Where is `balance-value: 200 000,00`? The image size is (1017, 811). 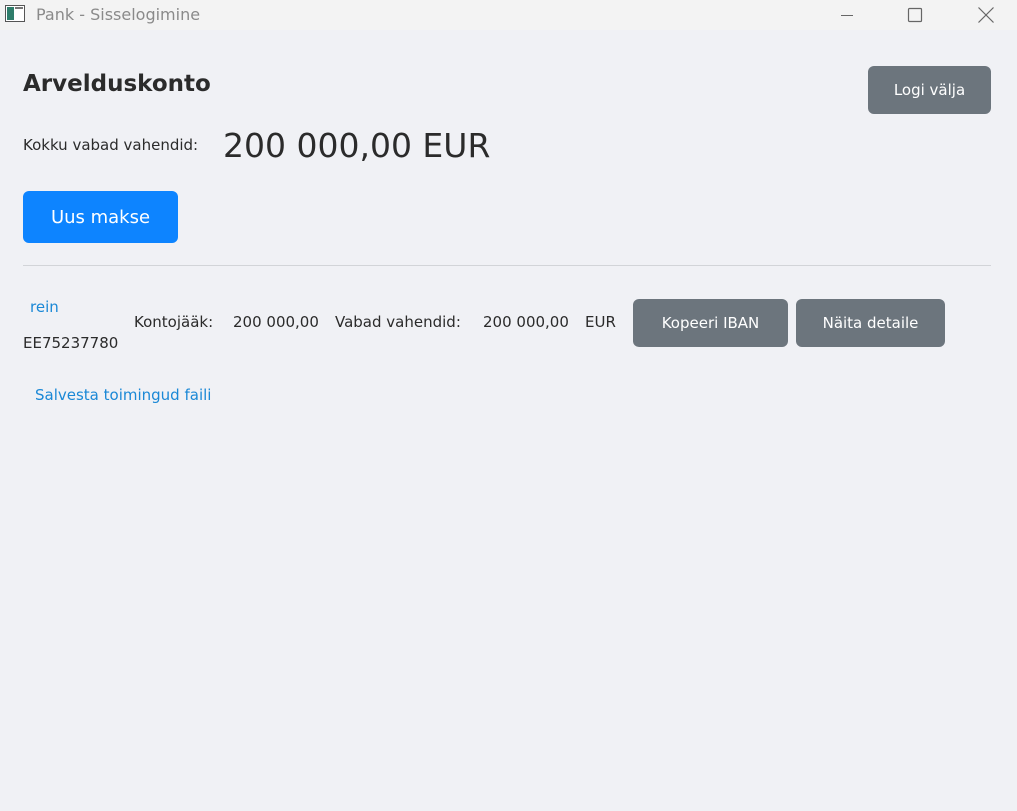 balance-value: 200 000,00 is located at coordinates (276, 322).